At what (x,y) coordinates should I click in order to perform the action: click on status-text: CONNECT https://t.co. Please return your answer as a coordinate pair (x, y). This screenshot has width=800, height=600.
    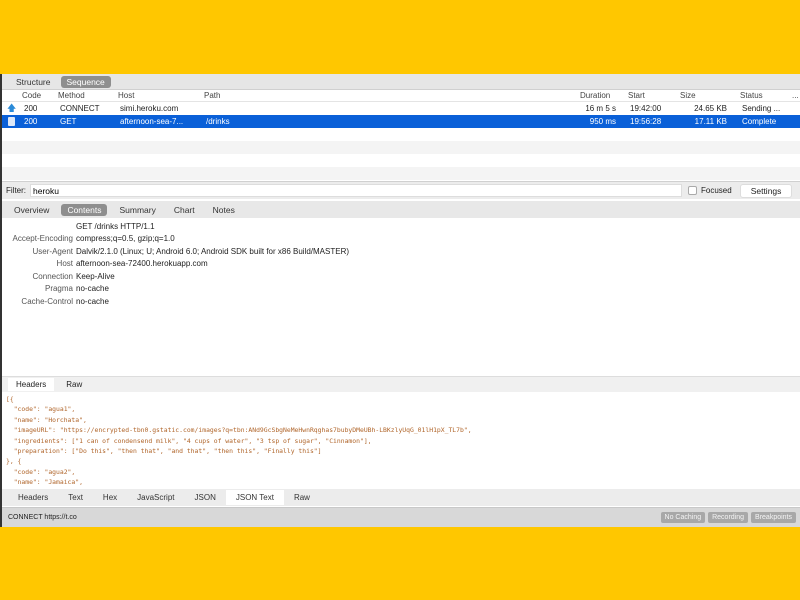
    Looking at the image, I should click on (42, 517).